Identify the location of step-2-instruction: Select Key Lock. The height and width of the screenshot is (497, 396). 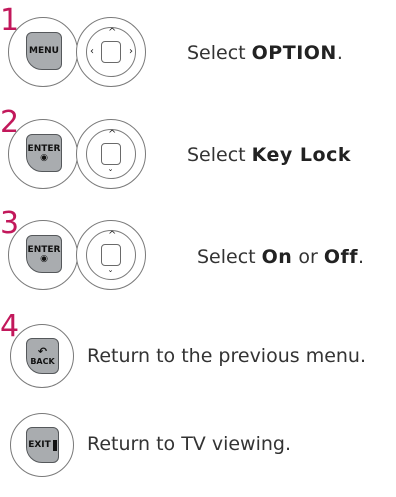
(269, 155).